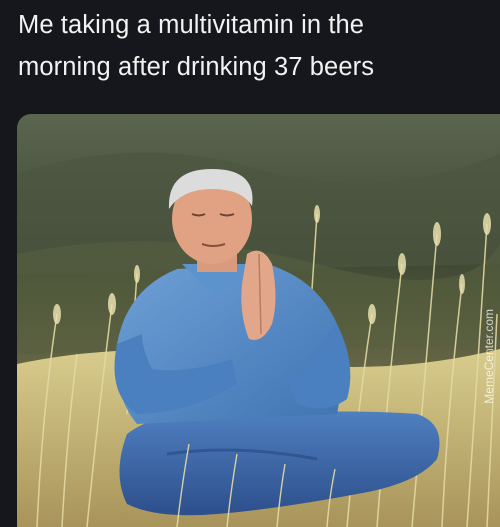  Describe the element at coordinates (196, 67) in the screenshot. I see `caption-line-2: morning after drinking 37 beers` at that location.